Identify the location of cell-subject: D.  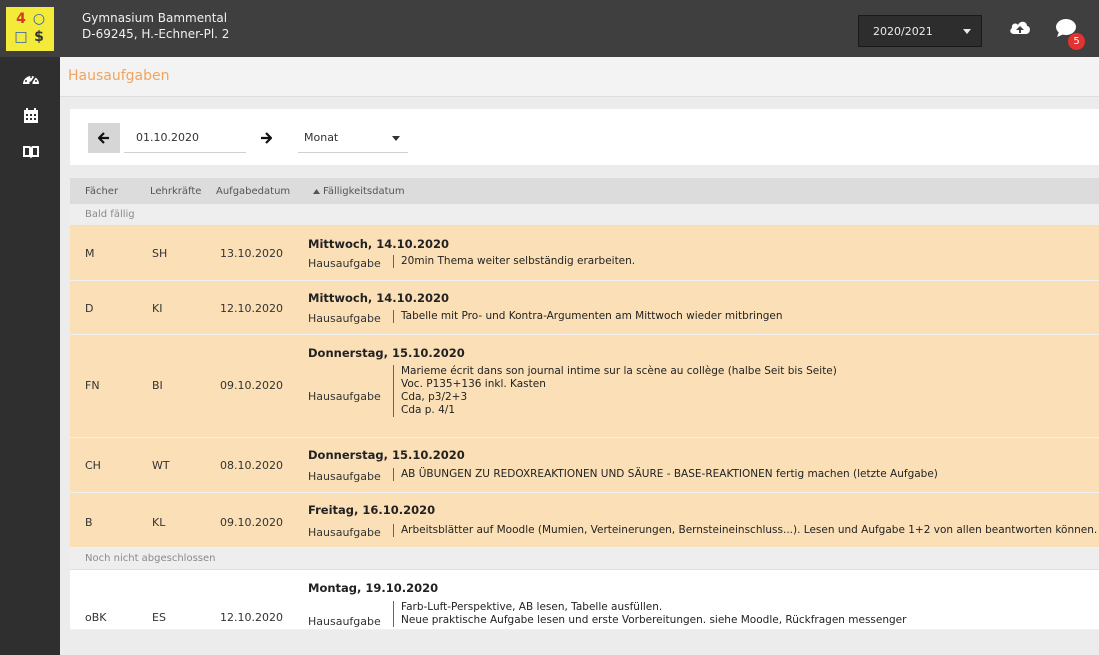
(89, 308).